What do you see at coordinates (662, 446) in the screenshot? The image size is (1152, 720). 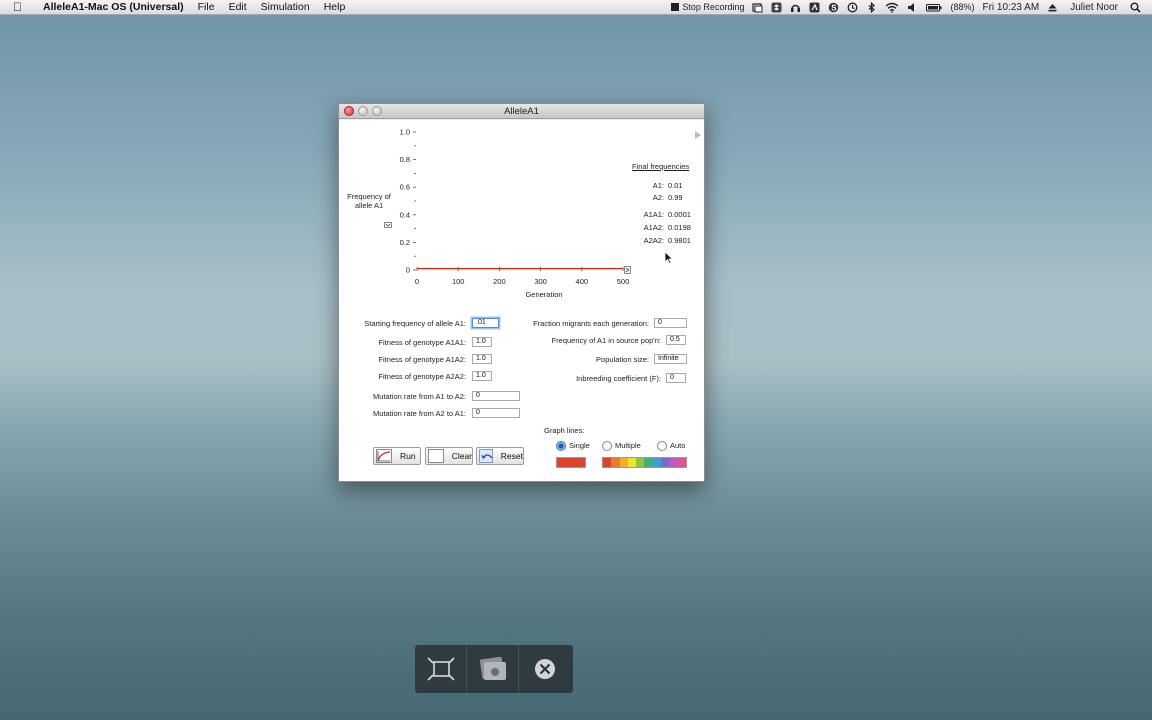 I see `auto-radio` at bounding box center [662, 446].